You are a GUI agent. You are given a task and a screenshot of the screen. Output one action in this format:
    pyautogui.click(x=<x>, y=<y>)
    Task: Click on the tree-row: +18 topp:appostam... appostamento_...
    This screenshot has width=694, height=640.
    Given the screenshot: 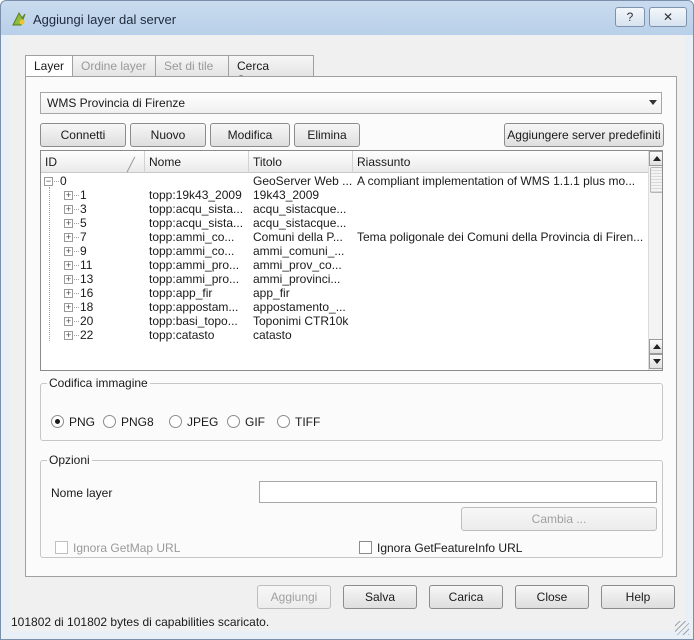 What is the action you would take?
    pyautogui.click(x=344, y=307)
    